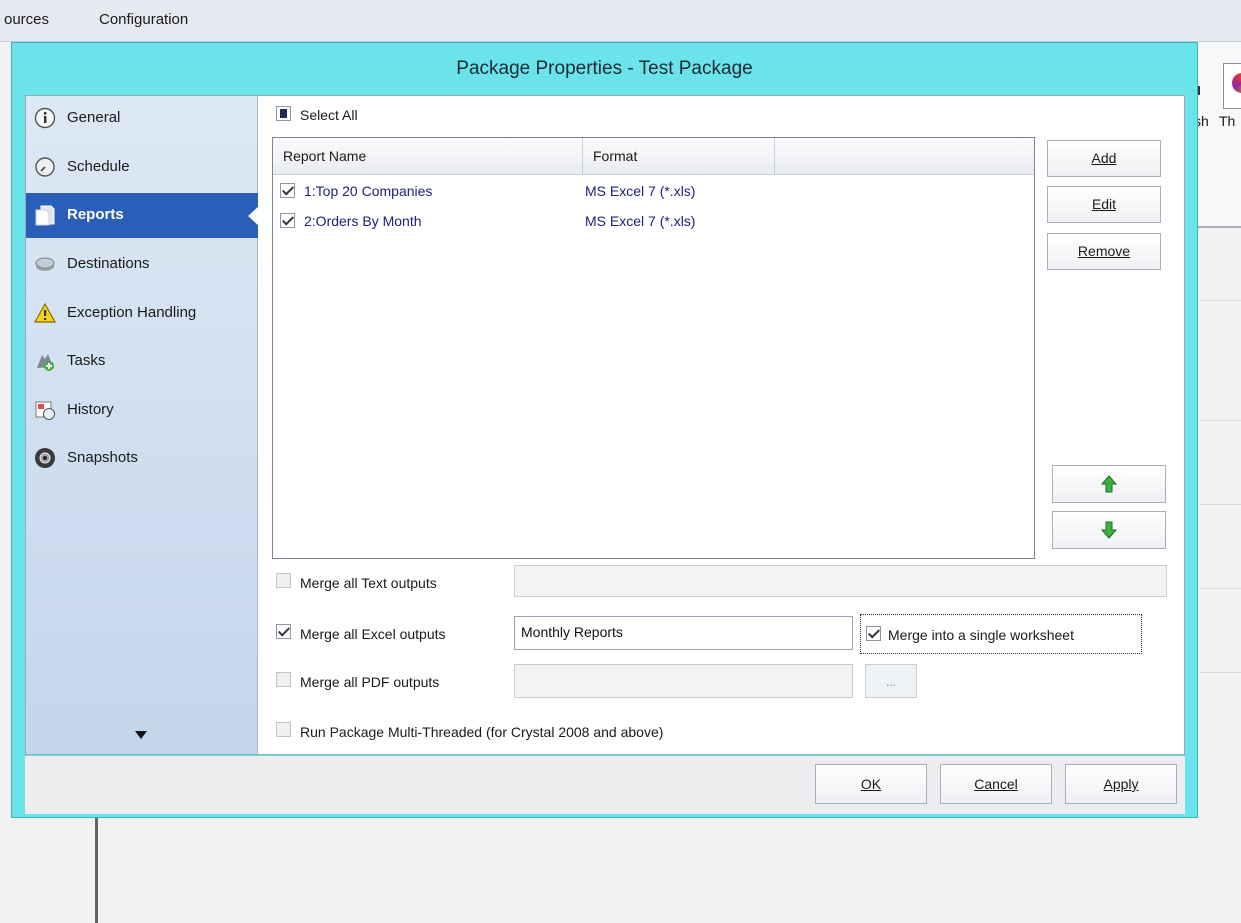 The height and width of the screenshot is (923, 1241). What do you see at coordinates (428, 156) in the screenshot?
I see `column-header-report-name: Report Name` at bounding box center [428, 156].